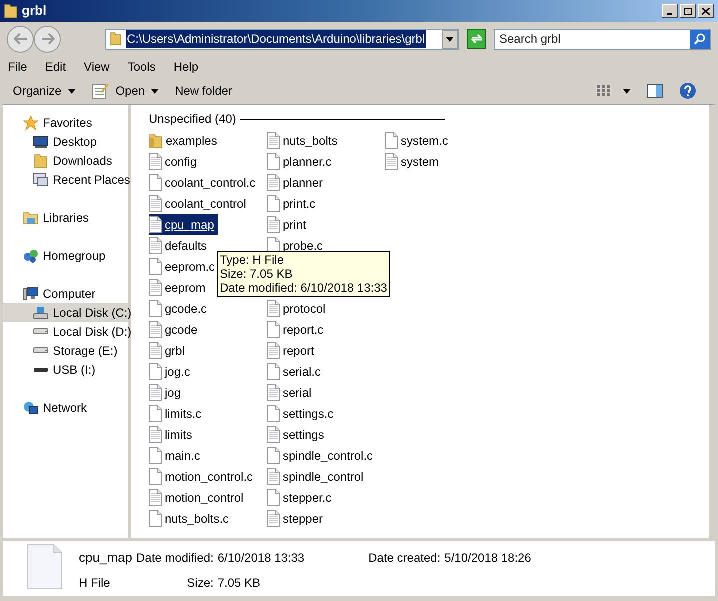  I want to click on listing-entry: spindle_control, so click(317, 476).